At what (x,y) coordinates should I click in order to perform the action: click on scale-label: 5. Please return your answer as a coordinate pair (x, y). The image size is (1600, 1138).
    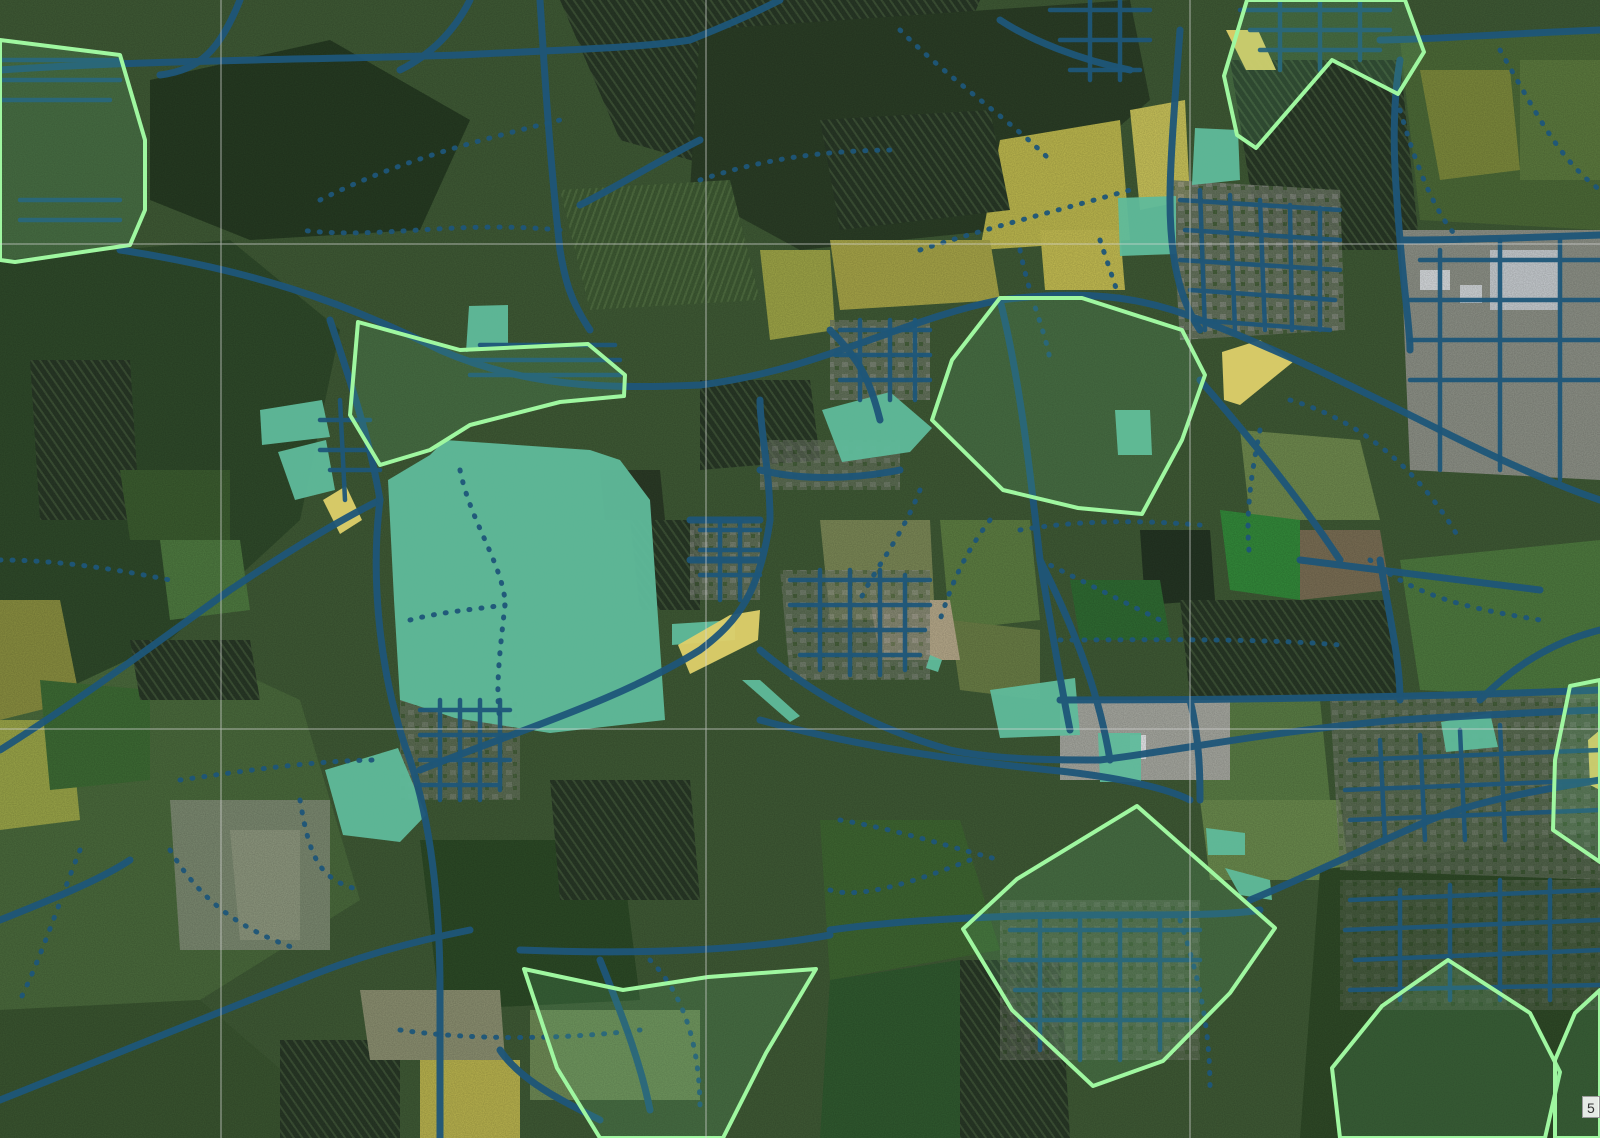
    Looking at the image, I should click on (1591, 1107).